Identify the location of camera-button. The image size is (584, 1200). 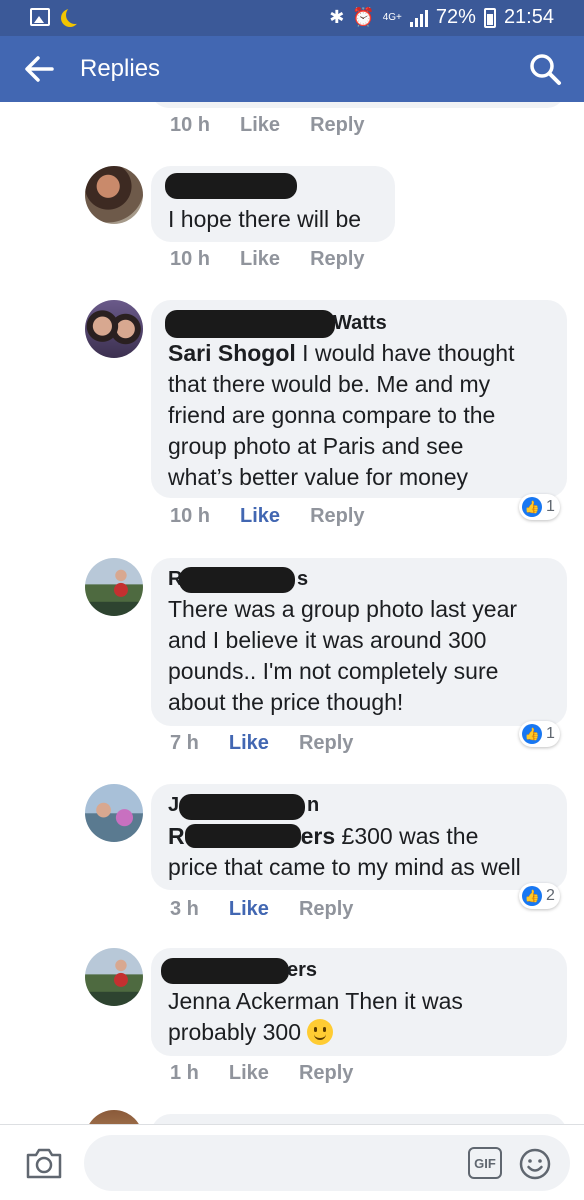
(44, 1163).